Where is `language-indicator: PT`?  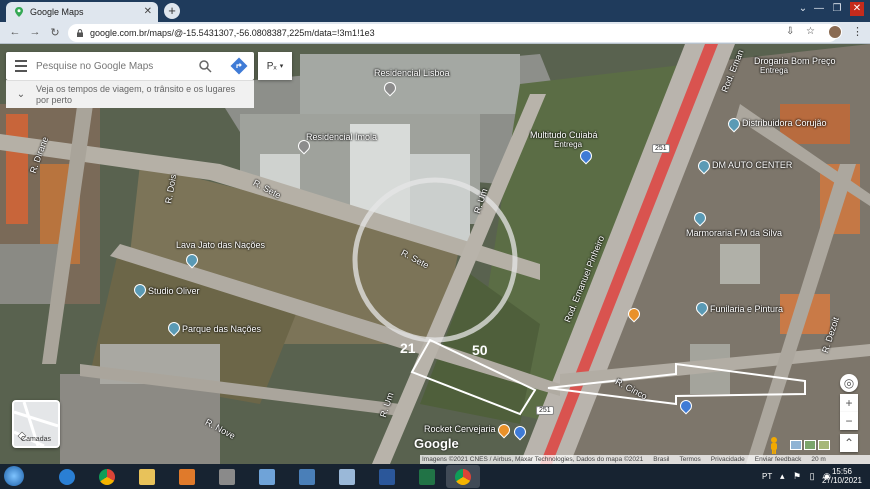
language-indicator: PT is located at coordinates (767, 476).